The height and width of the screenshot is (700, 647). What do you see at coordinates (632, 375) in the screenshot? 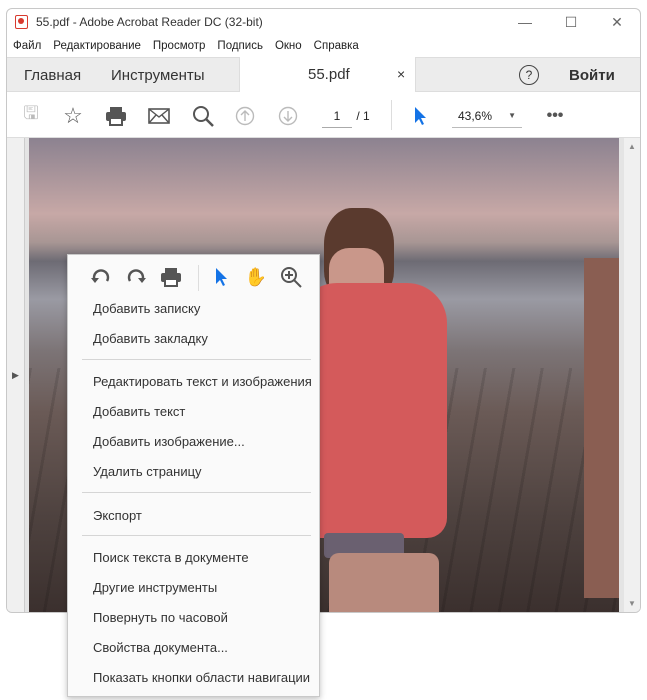
I see `vertical-scrollbar: ▲ ▼` at bounding box center [632, 375].